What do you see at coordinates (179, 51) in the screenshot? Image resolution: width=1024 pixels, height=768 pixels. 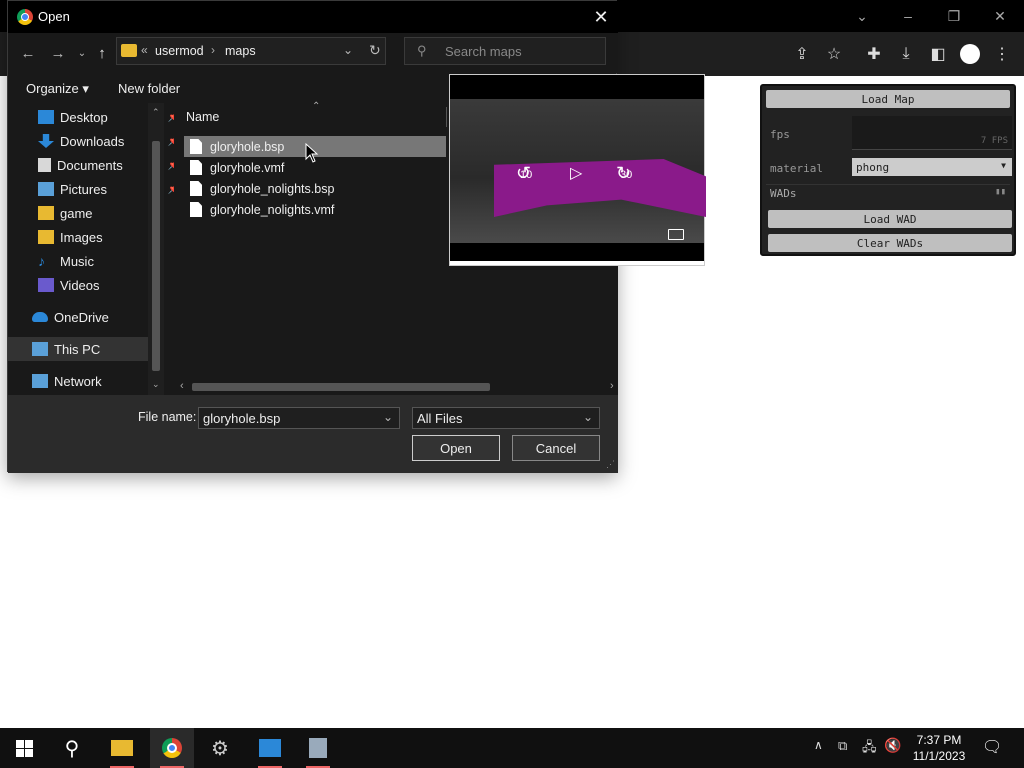 I see `breadcrumb-usermod: usermod` at bounding box center [179, 51].